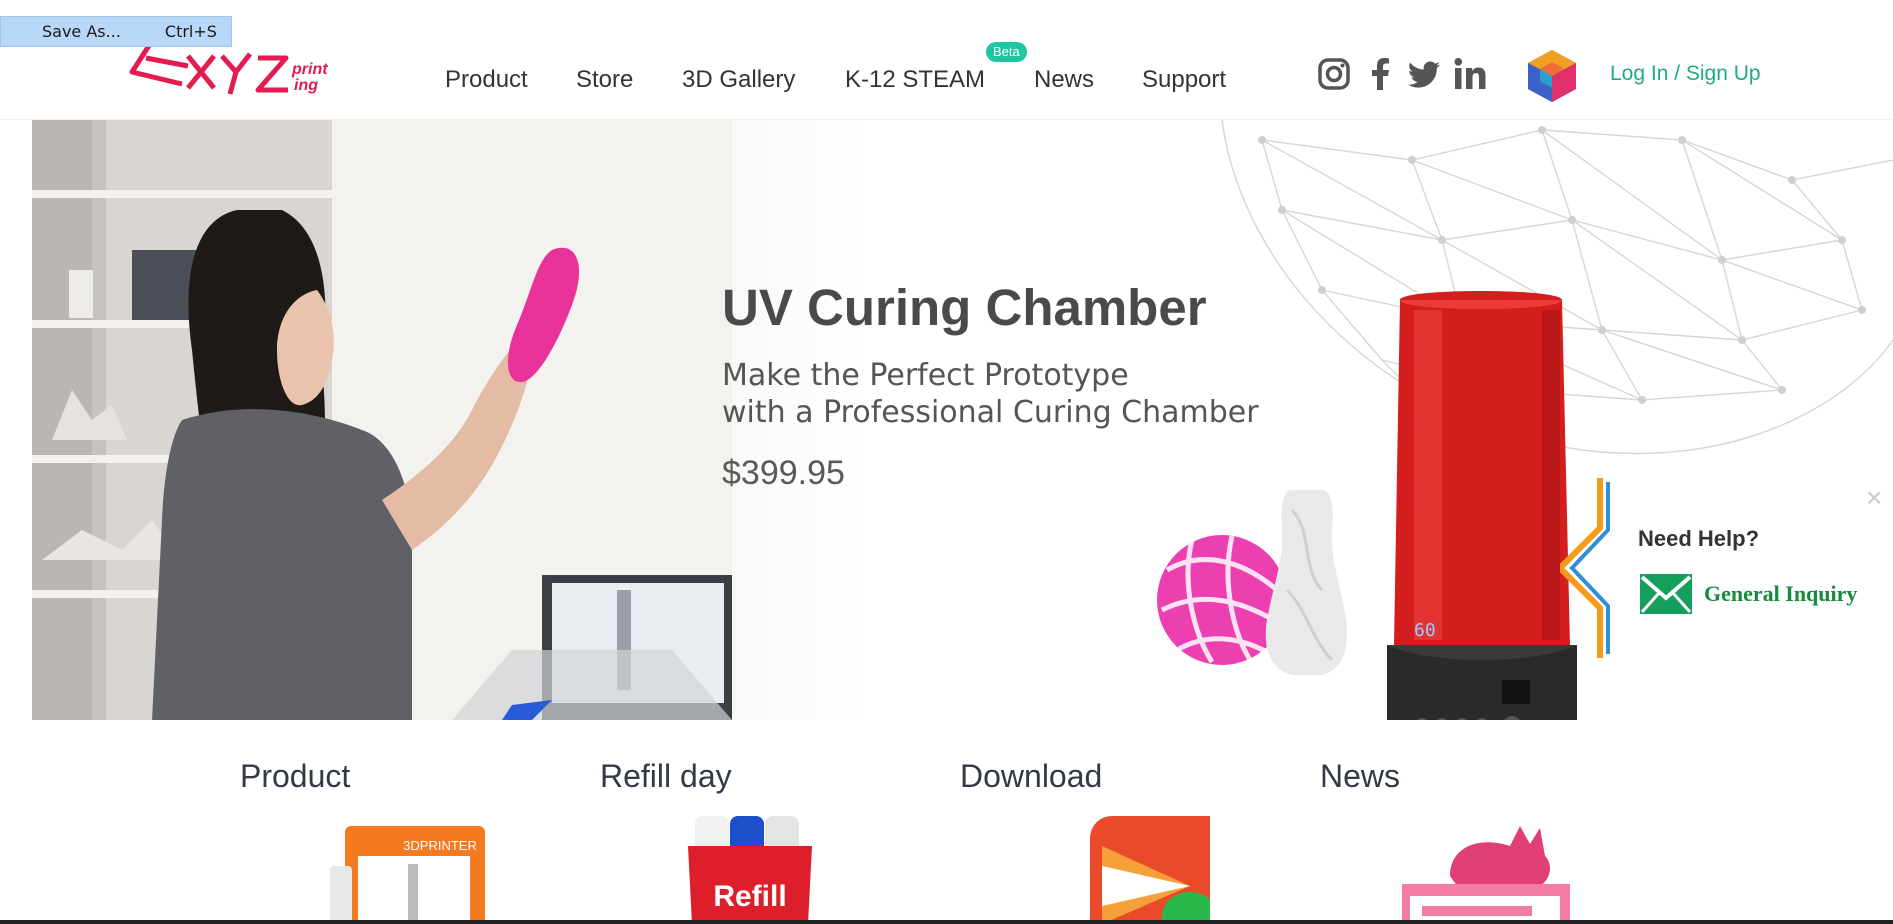 The width and height of the screenshot is (1893, 924). I want to click on section-title-download: Download, so click(1031, 776).